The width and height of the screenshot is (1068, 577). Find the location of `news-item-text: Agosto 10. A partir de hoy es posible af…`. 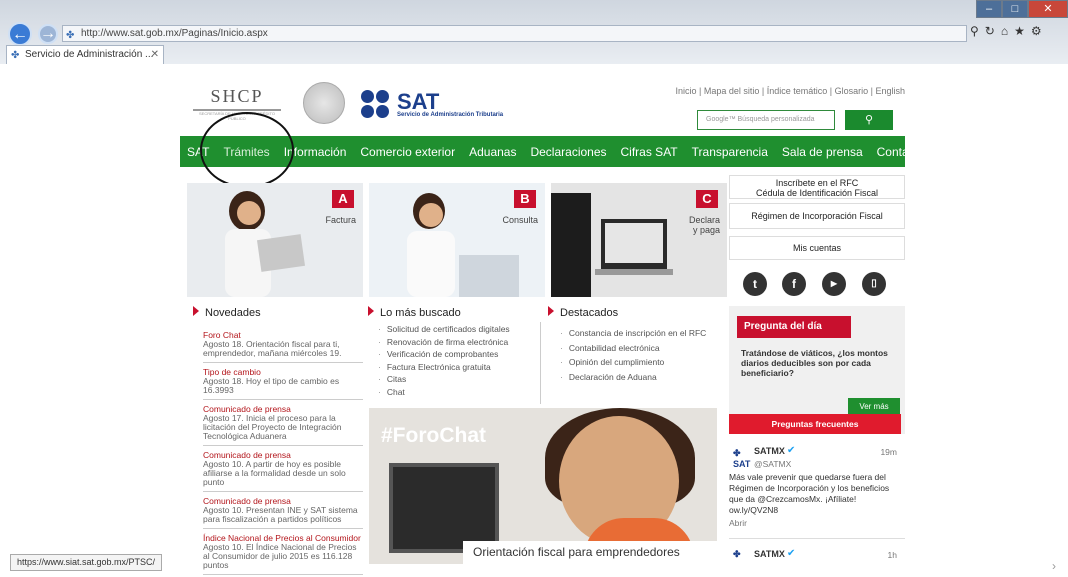

news-item-text: Agosto 10. A partir de hoy es posible af… is located at coordinates (274, 473).